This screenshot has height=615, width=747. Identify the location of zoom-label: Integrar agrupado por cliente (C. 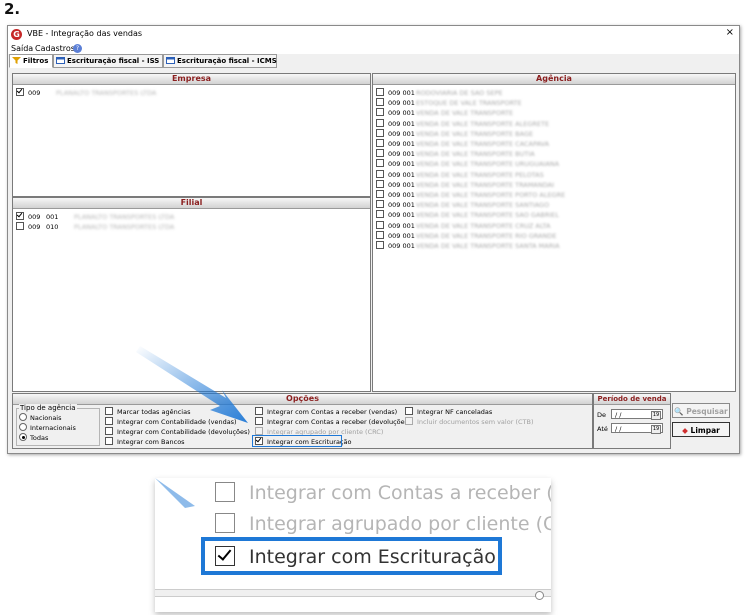
(400, 524).